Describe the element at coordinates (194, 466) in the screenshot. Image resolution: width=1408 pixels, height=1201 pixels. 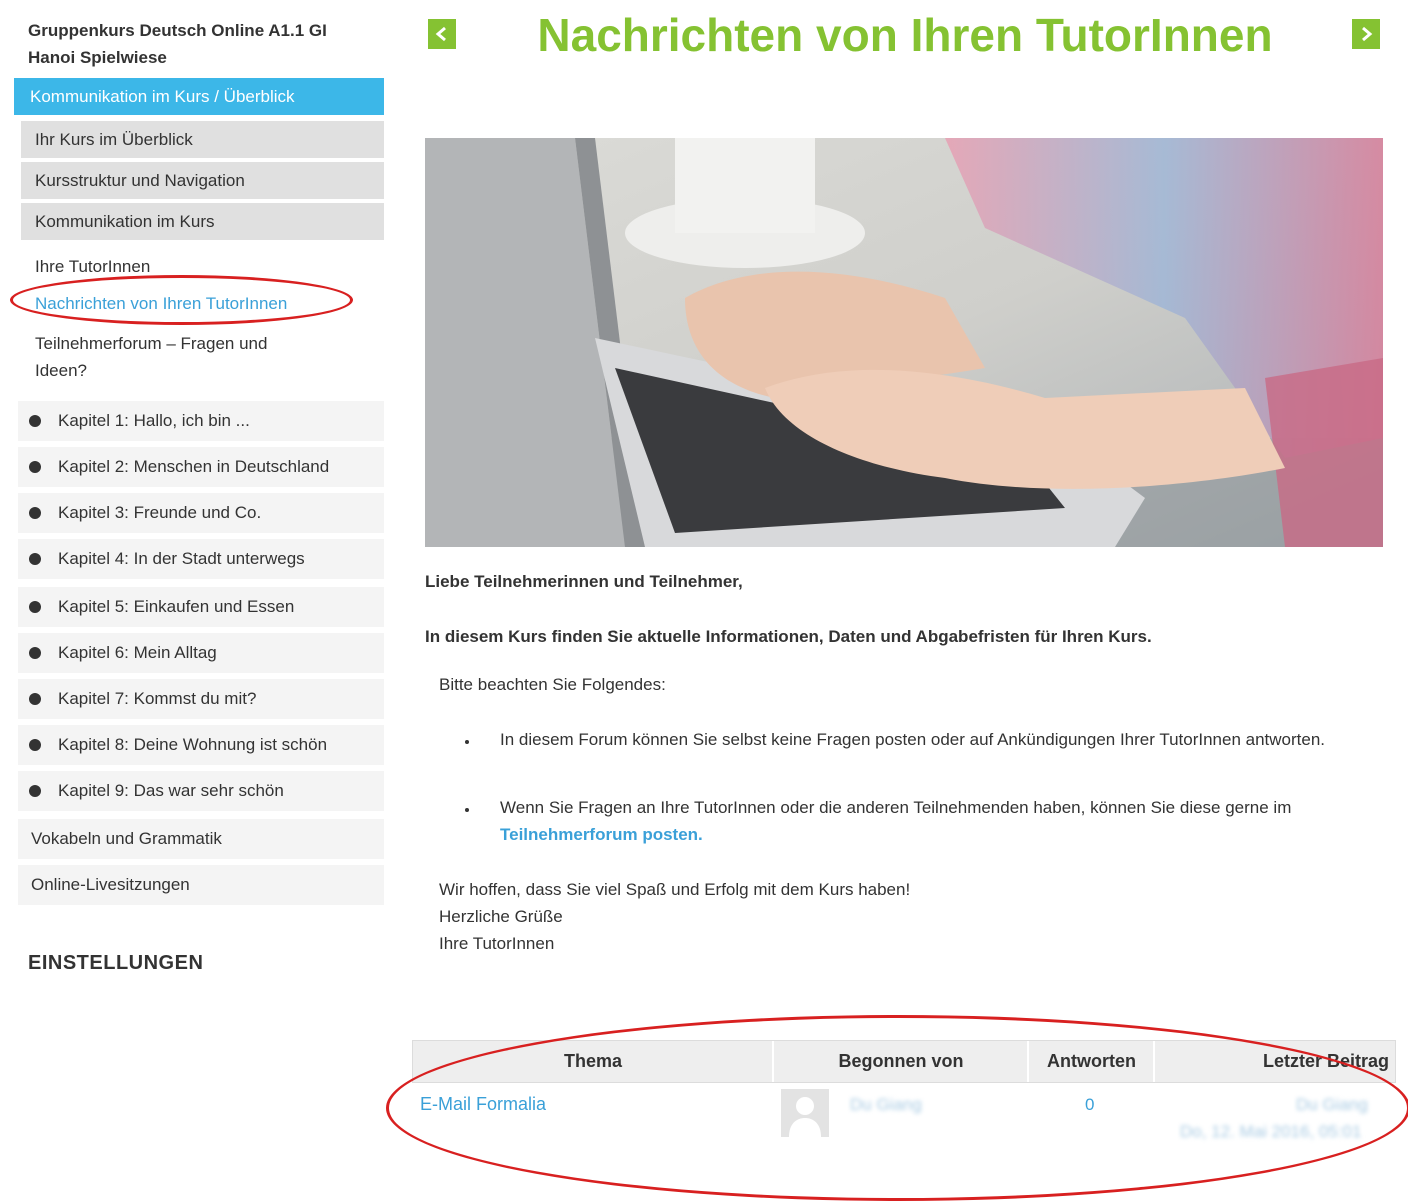
I see `chapter-label: Kapitel 2: Menschen in Deutschland` at that location.